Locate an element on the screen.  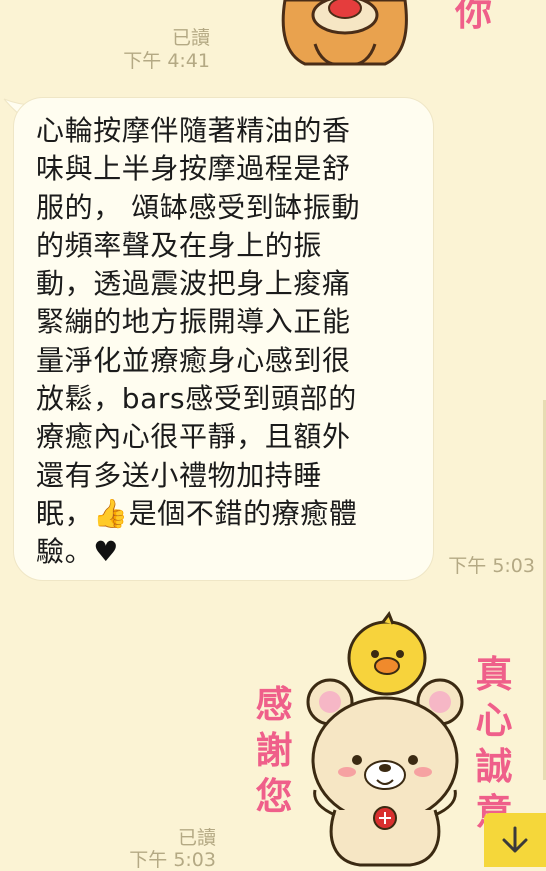
message-line: 還有多送小禮物加持睡 is located at coordinates (179, 475).